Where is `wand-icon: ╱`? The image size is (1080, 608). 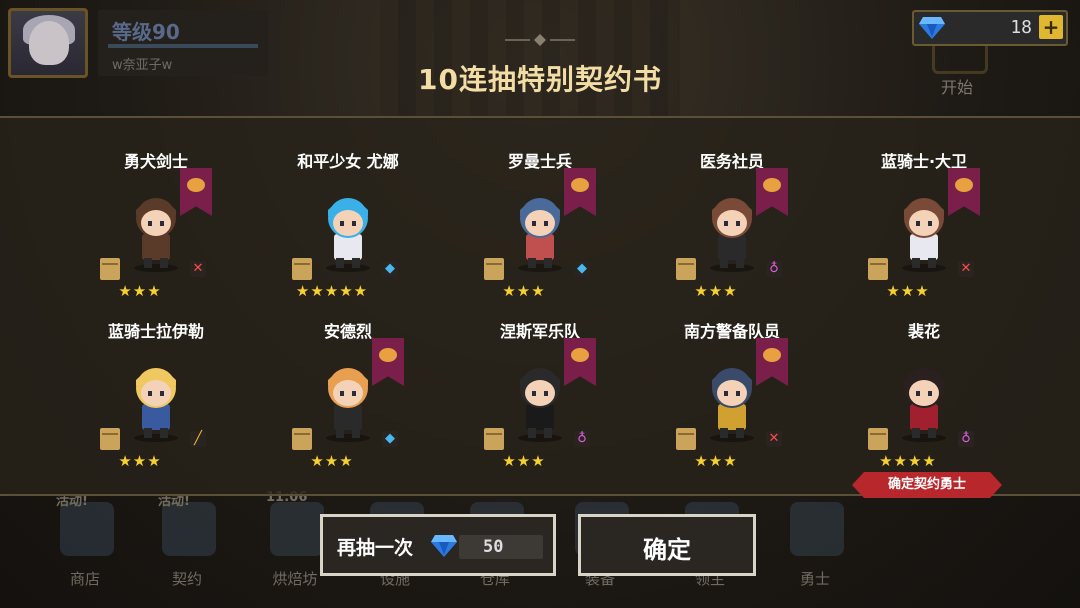
wand-icon: ╱ is located at coordinates (198, 439).